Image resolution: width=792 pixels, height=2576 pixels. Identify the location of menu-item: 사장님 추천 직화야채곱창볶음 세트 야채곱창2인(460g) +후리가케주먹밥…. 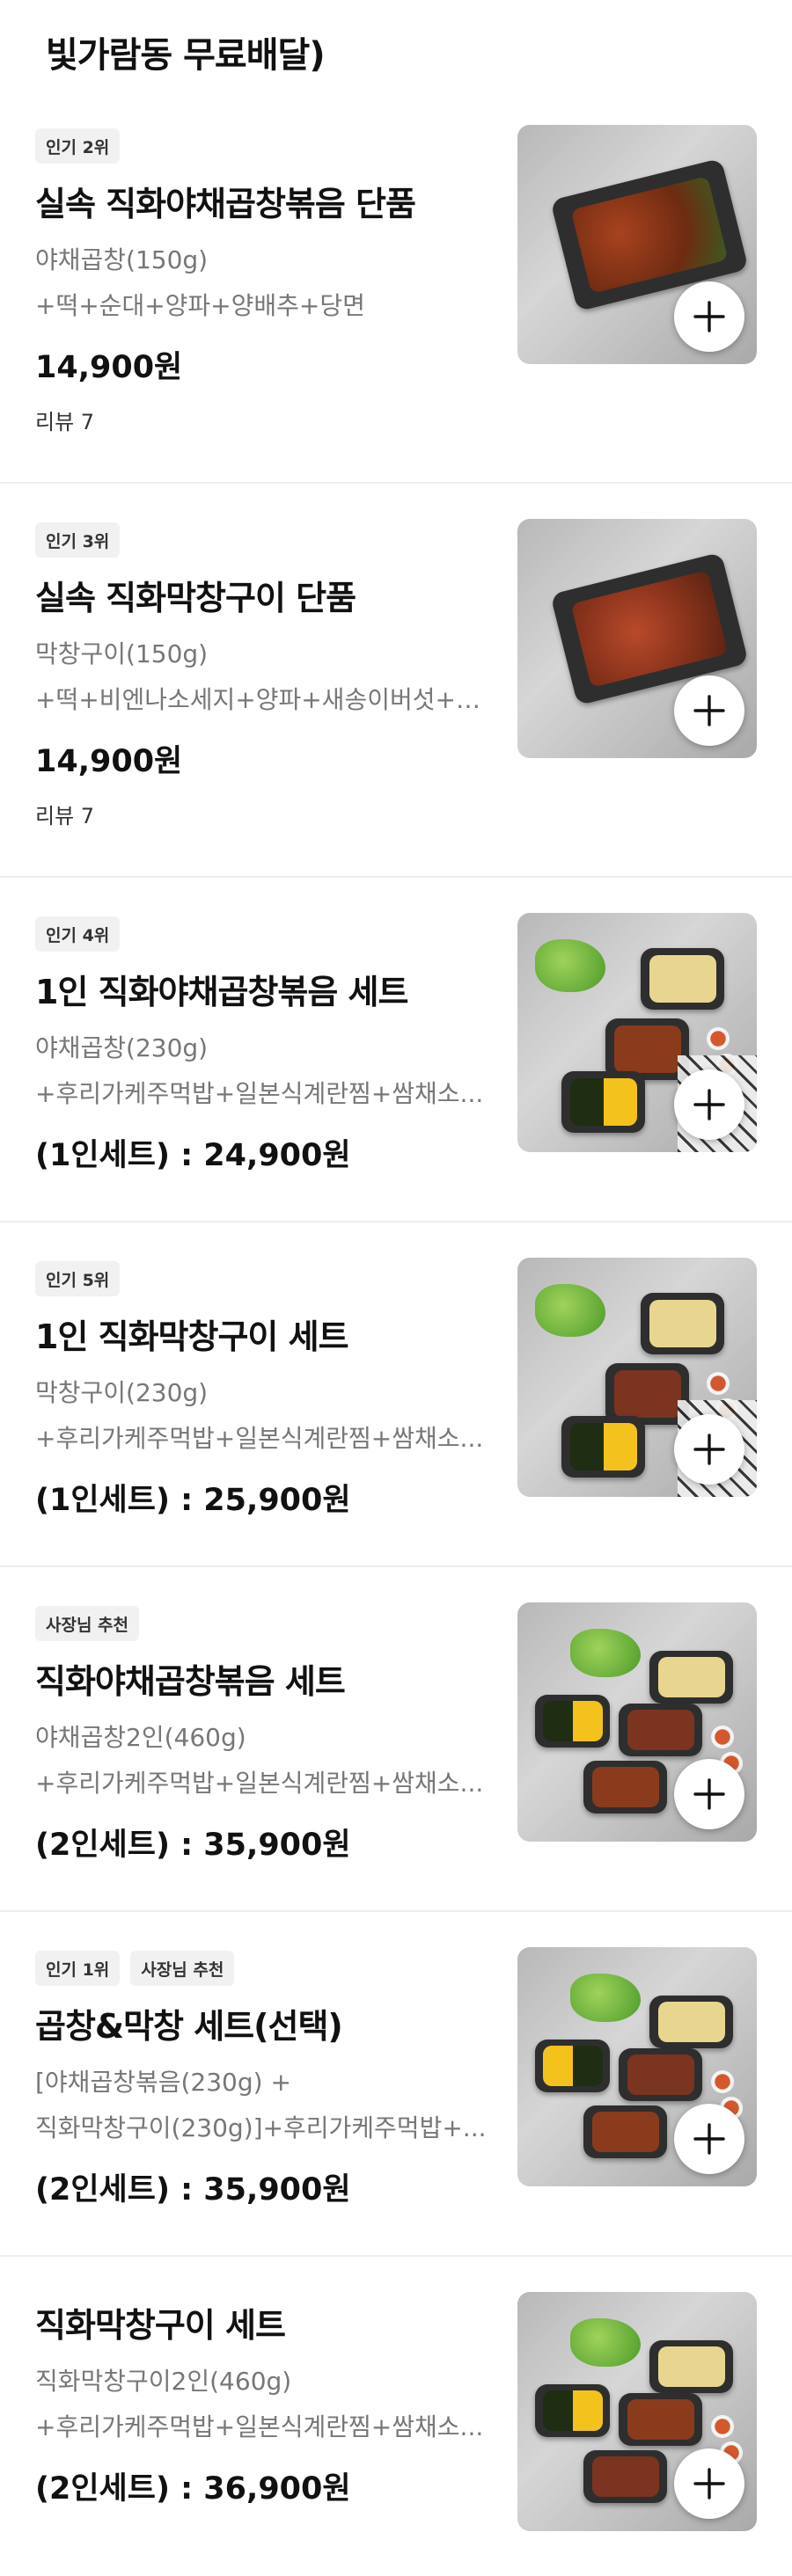
(396, 1739).